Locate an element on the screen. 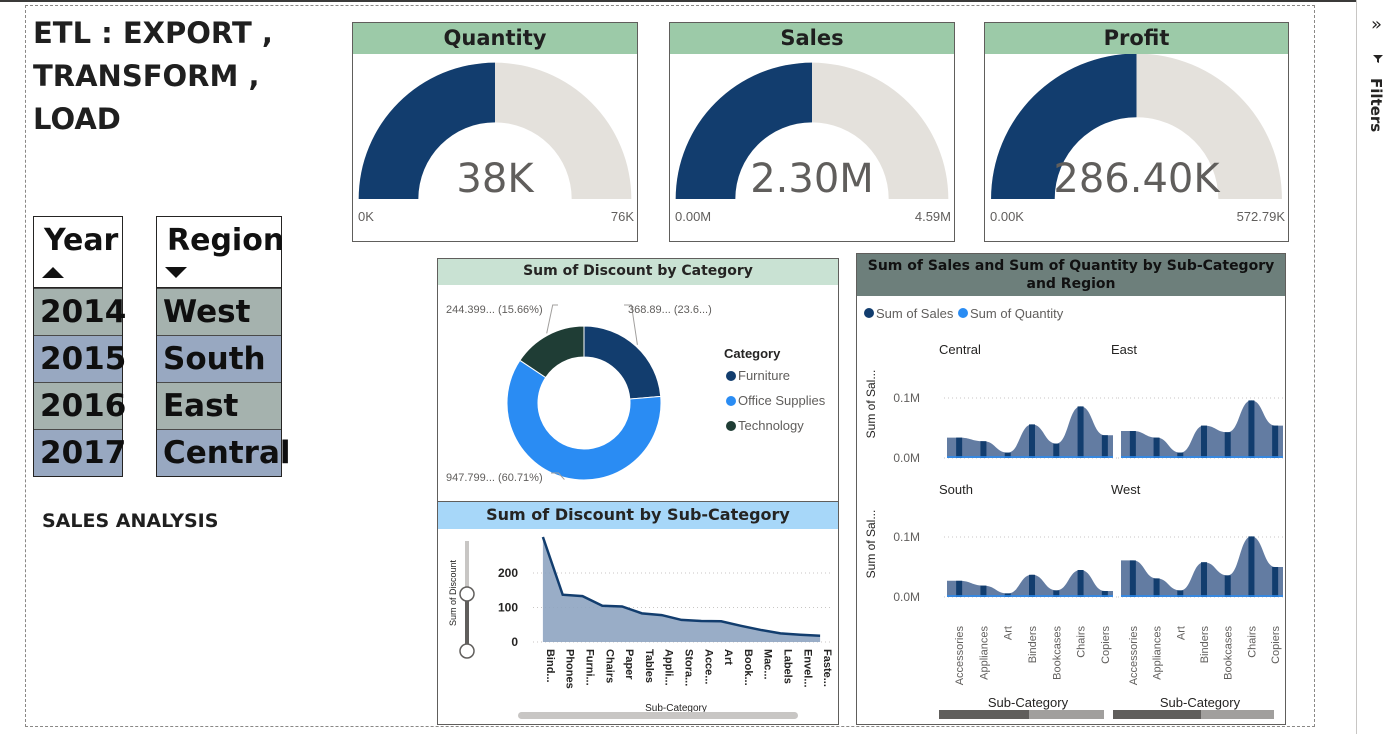  donut-data-label: 947.799... (60.71%) is located at coordinates (494, 478).